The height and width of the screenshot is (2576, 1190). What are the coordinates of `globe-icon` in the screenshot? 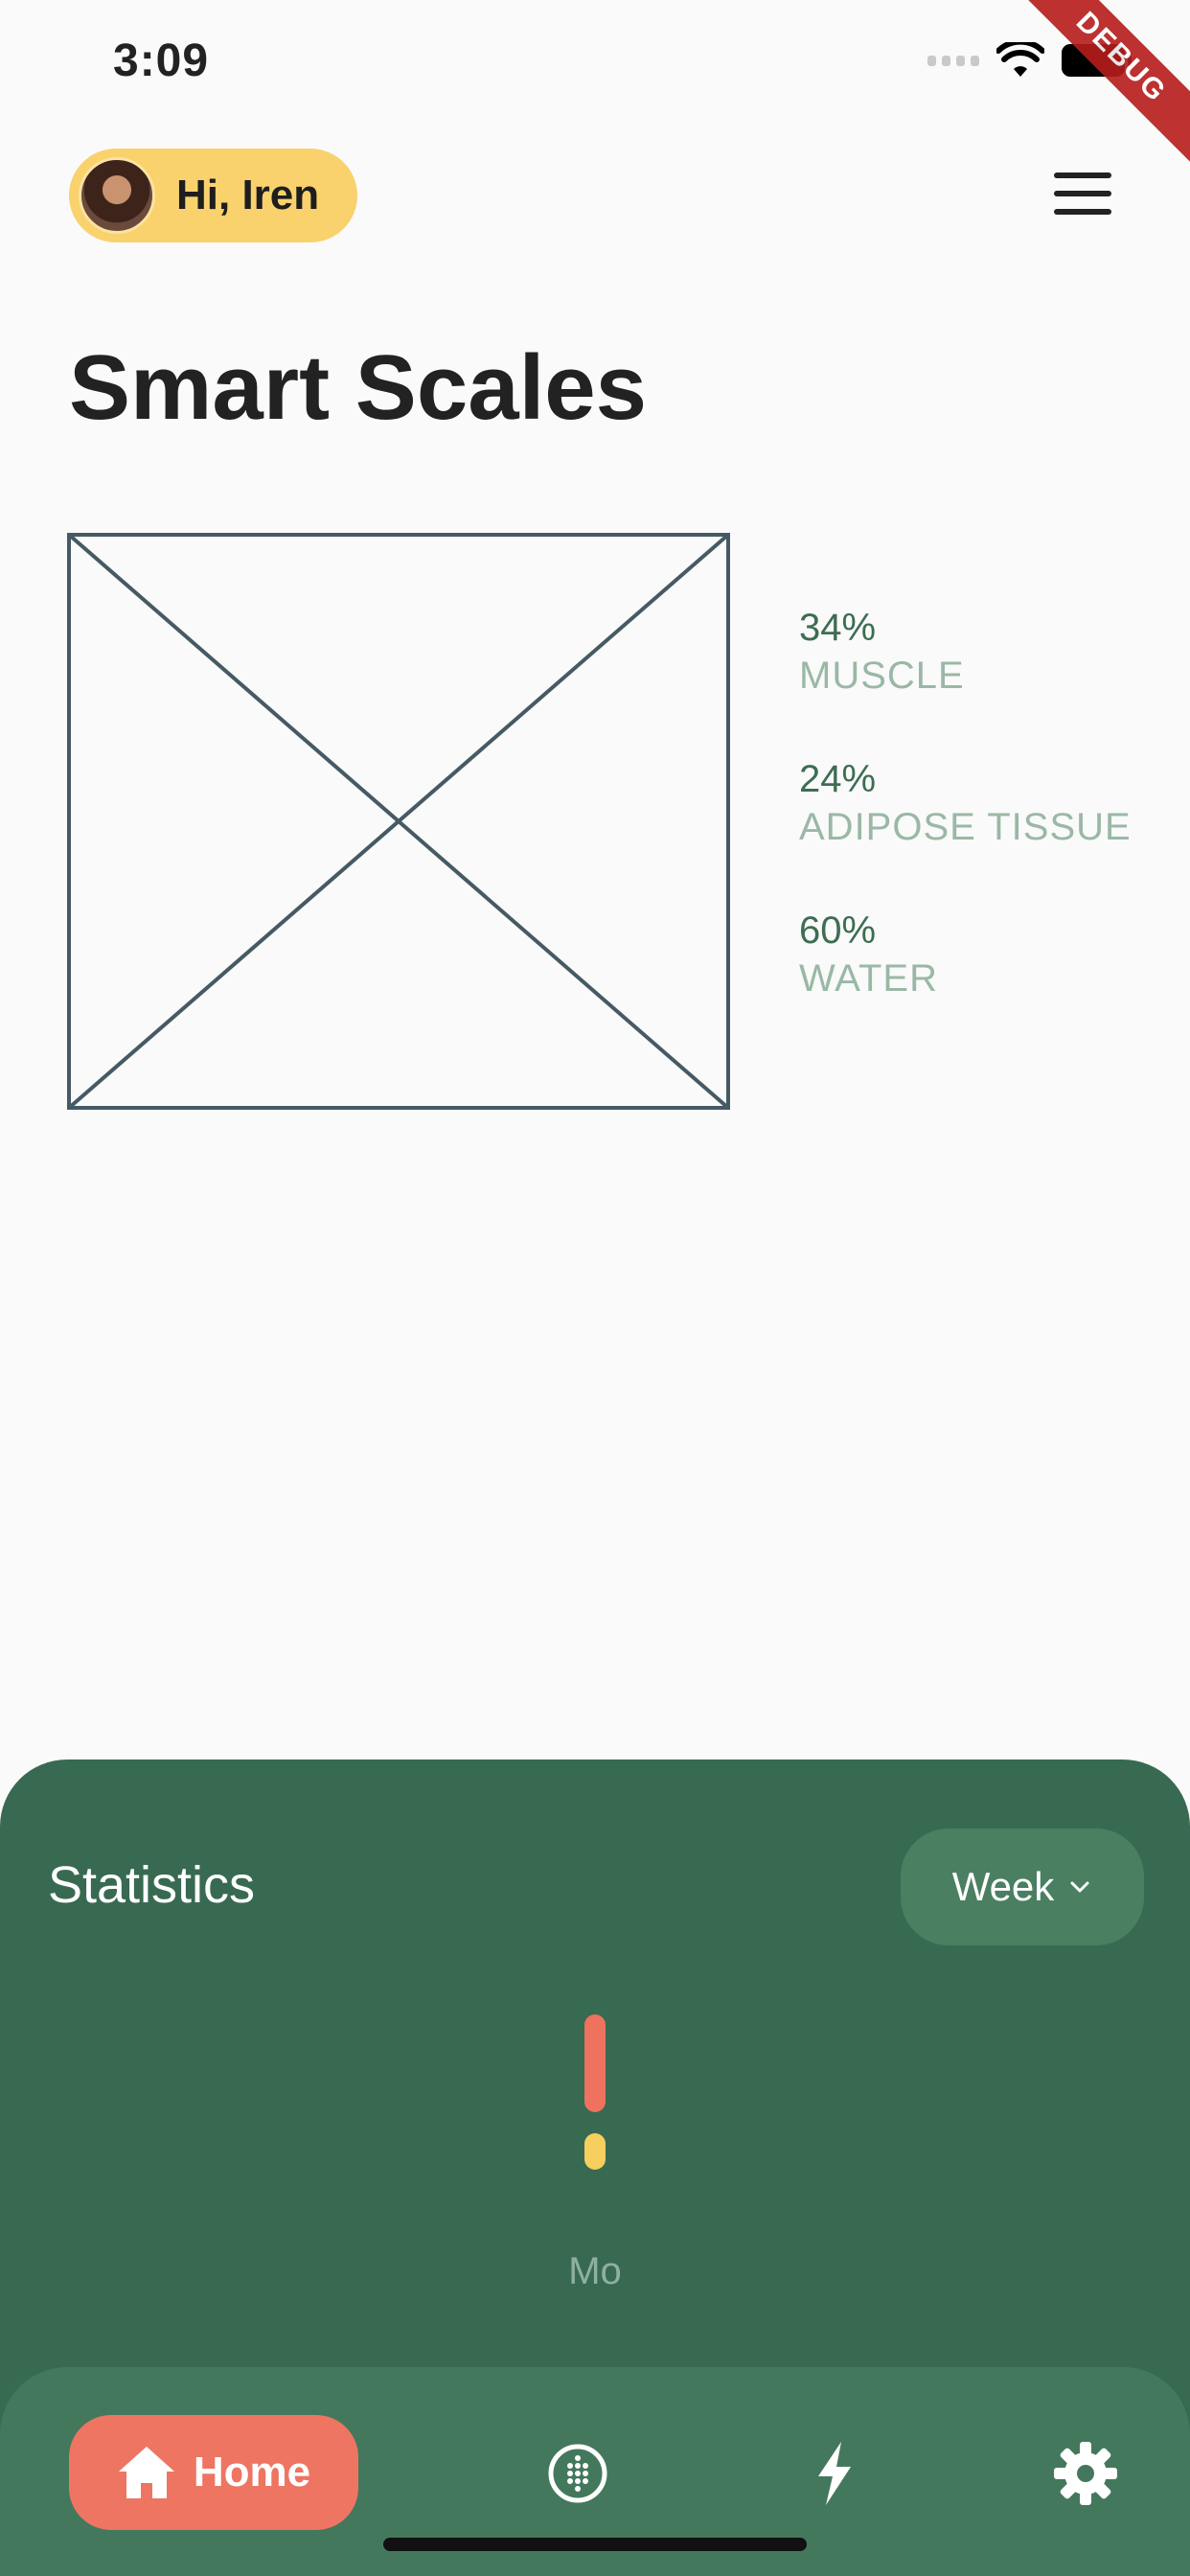 It's located at (577, 2473).